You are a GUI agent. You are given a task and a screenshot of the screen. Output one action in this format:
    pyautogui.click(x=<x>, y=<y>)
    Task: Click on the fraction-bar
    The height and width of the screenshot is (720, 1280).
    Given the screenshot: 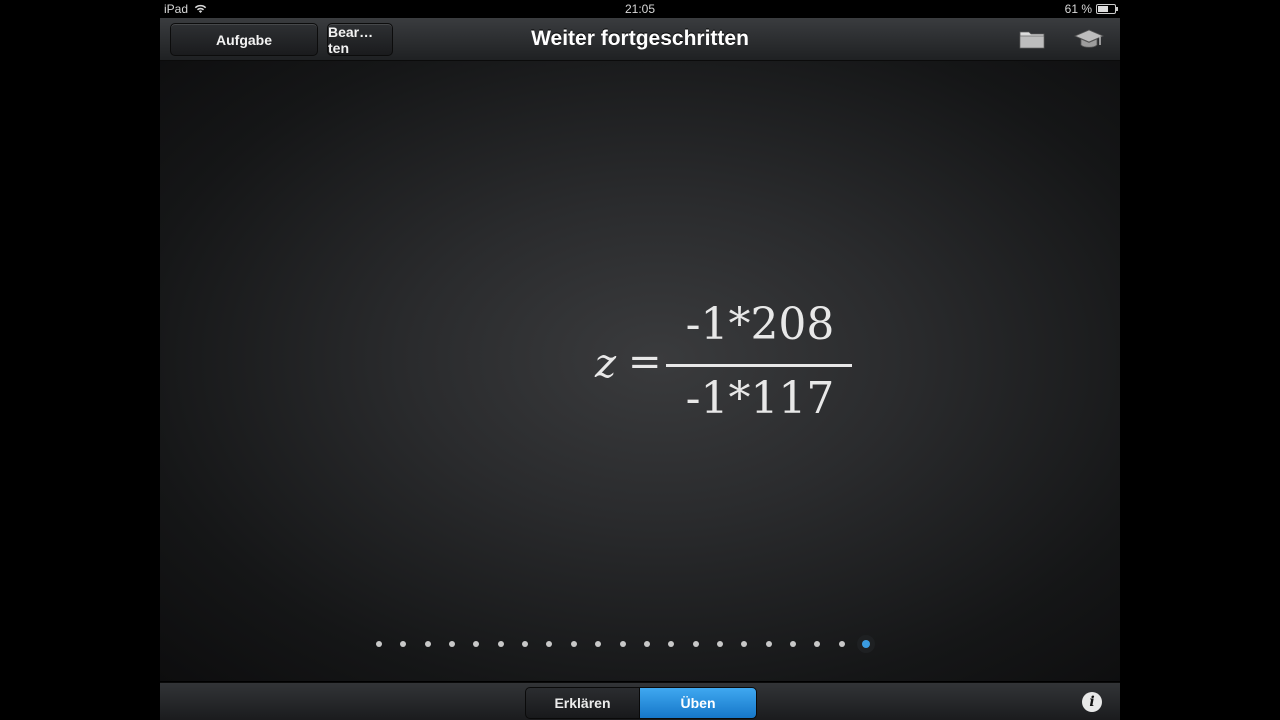 What is the action you would take?
    pyautogui.click(x=759, y=365)
    